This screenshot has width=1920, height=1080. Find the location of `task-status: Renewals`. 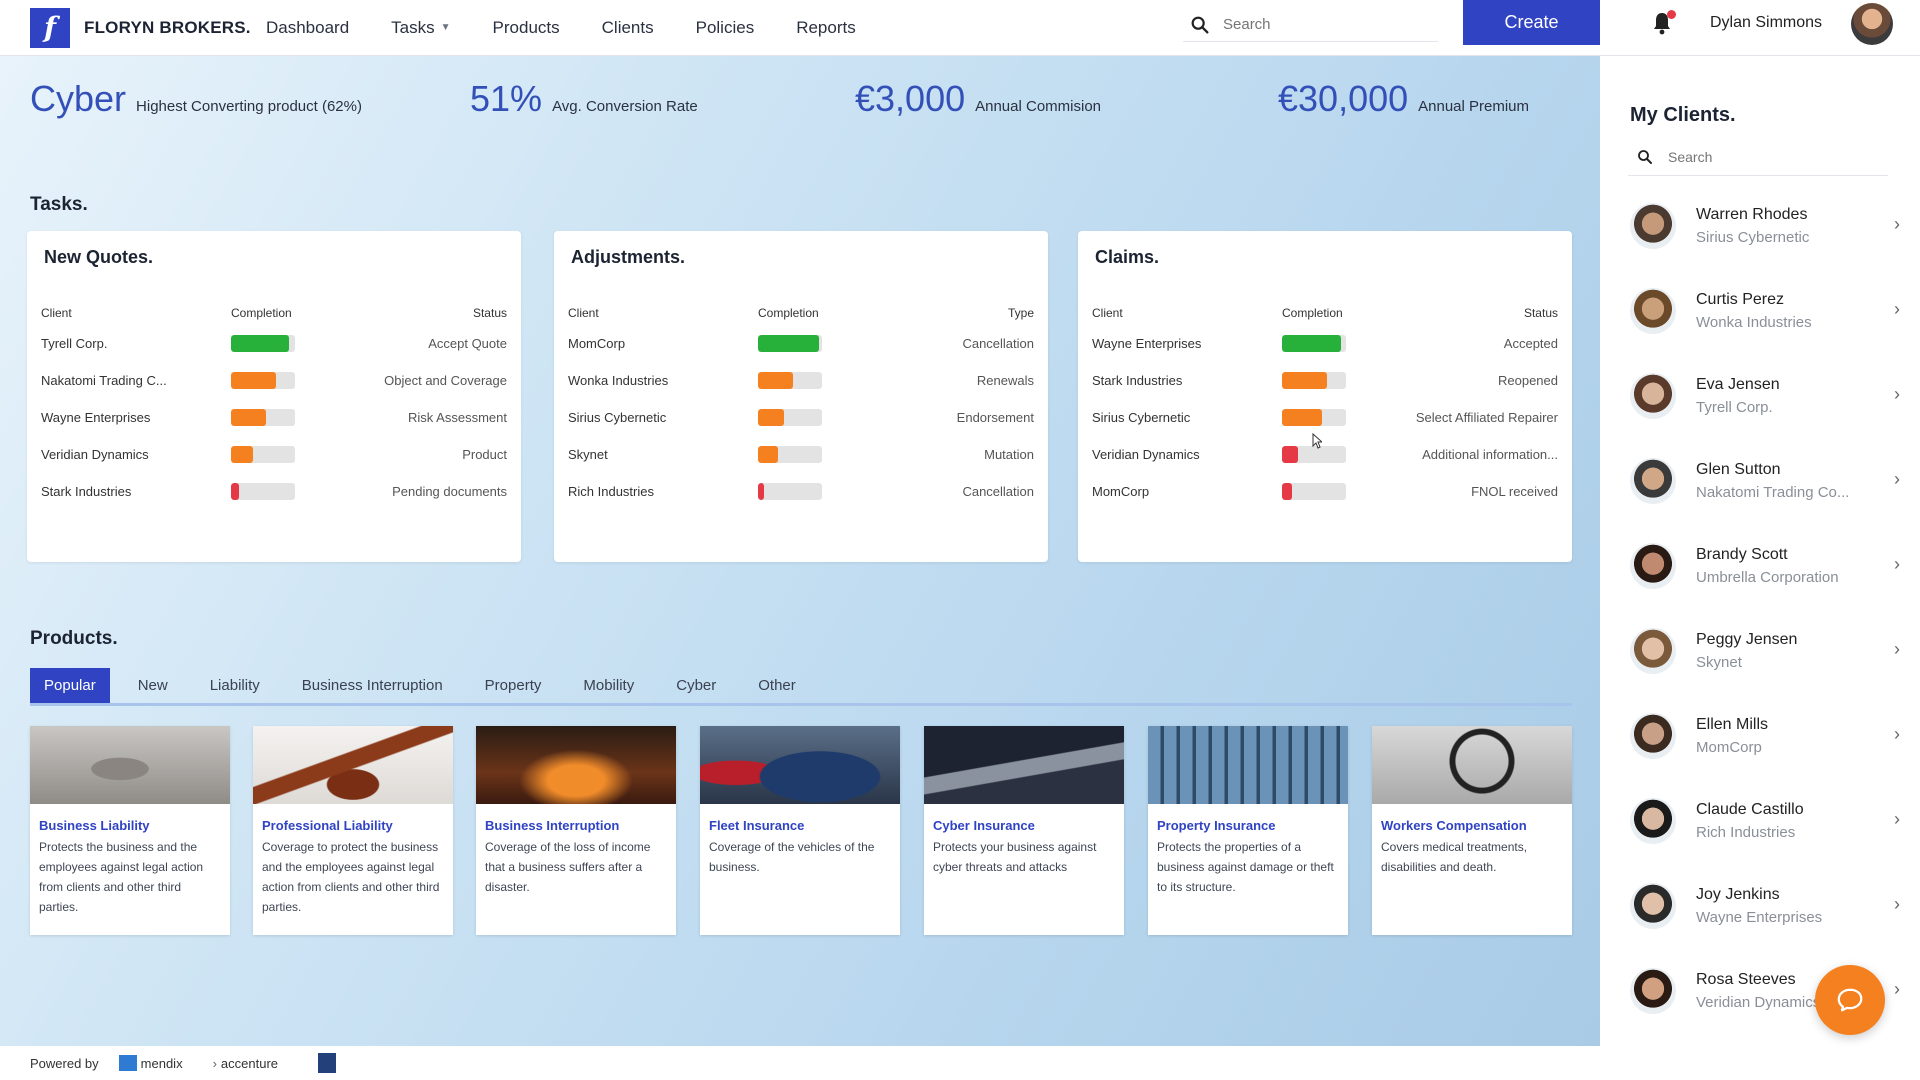

task-status: Renewals is located at coordinates (1005, 380).